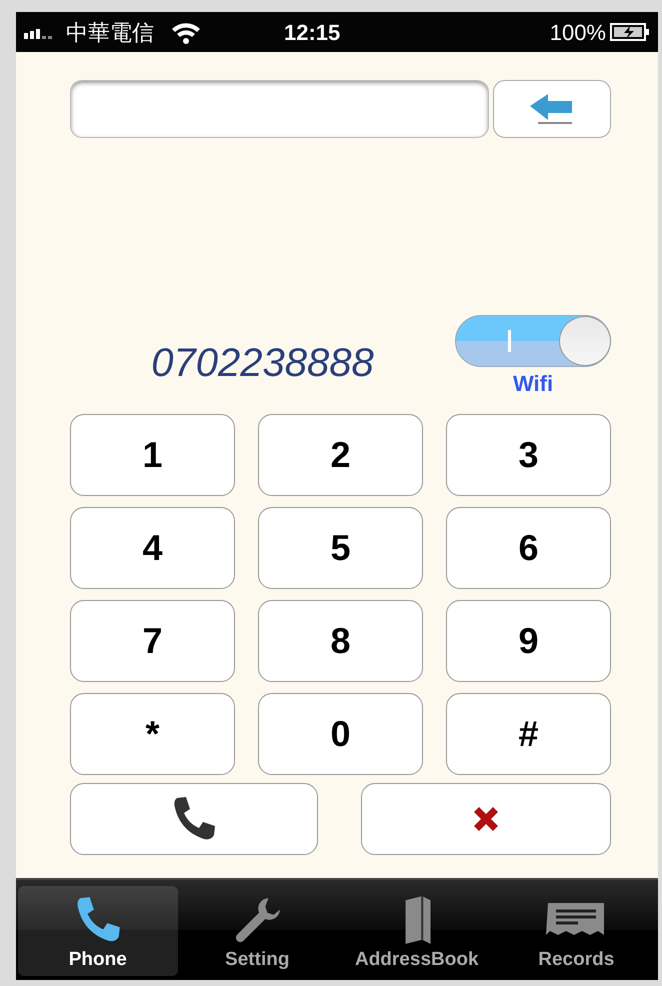 This screenshot has width=662, height=986. What do you see at coordinates (552, 109) in the screenshot?
I see `backspace-button` at bounding box center [552, 109].